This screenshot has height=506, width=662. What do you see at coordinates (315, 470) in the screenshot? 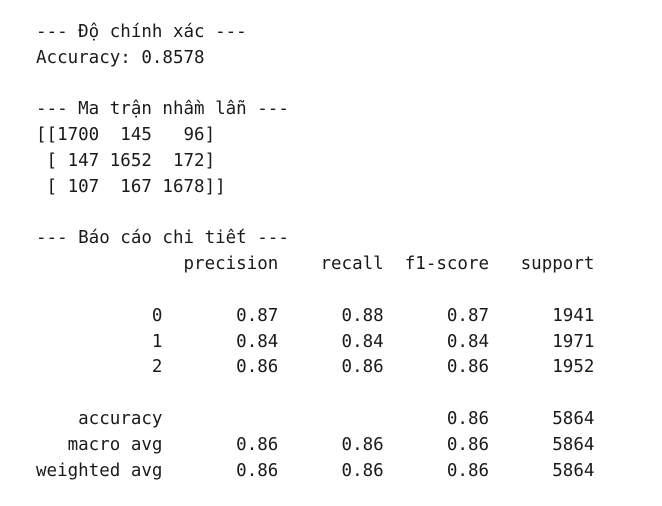
I see `report-summary-row: weighted avg 0.86 0.86 0.86 5864` at bounding box center [315, 470].